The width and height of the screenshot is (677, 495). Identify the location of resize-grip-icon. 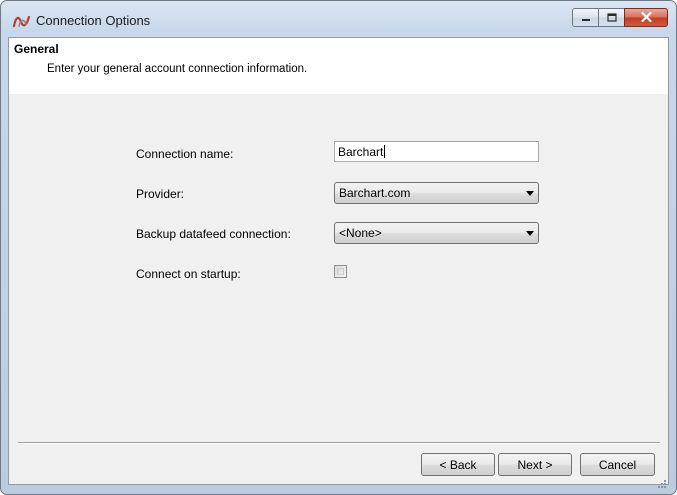
(661, 481).